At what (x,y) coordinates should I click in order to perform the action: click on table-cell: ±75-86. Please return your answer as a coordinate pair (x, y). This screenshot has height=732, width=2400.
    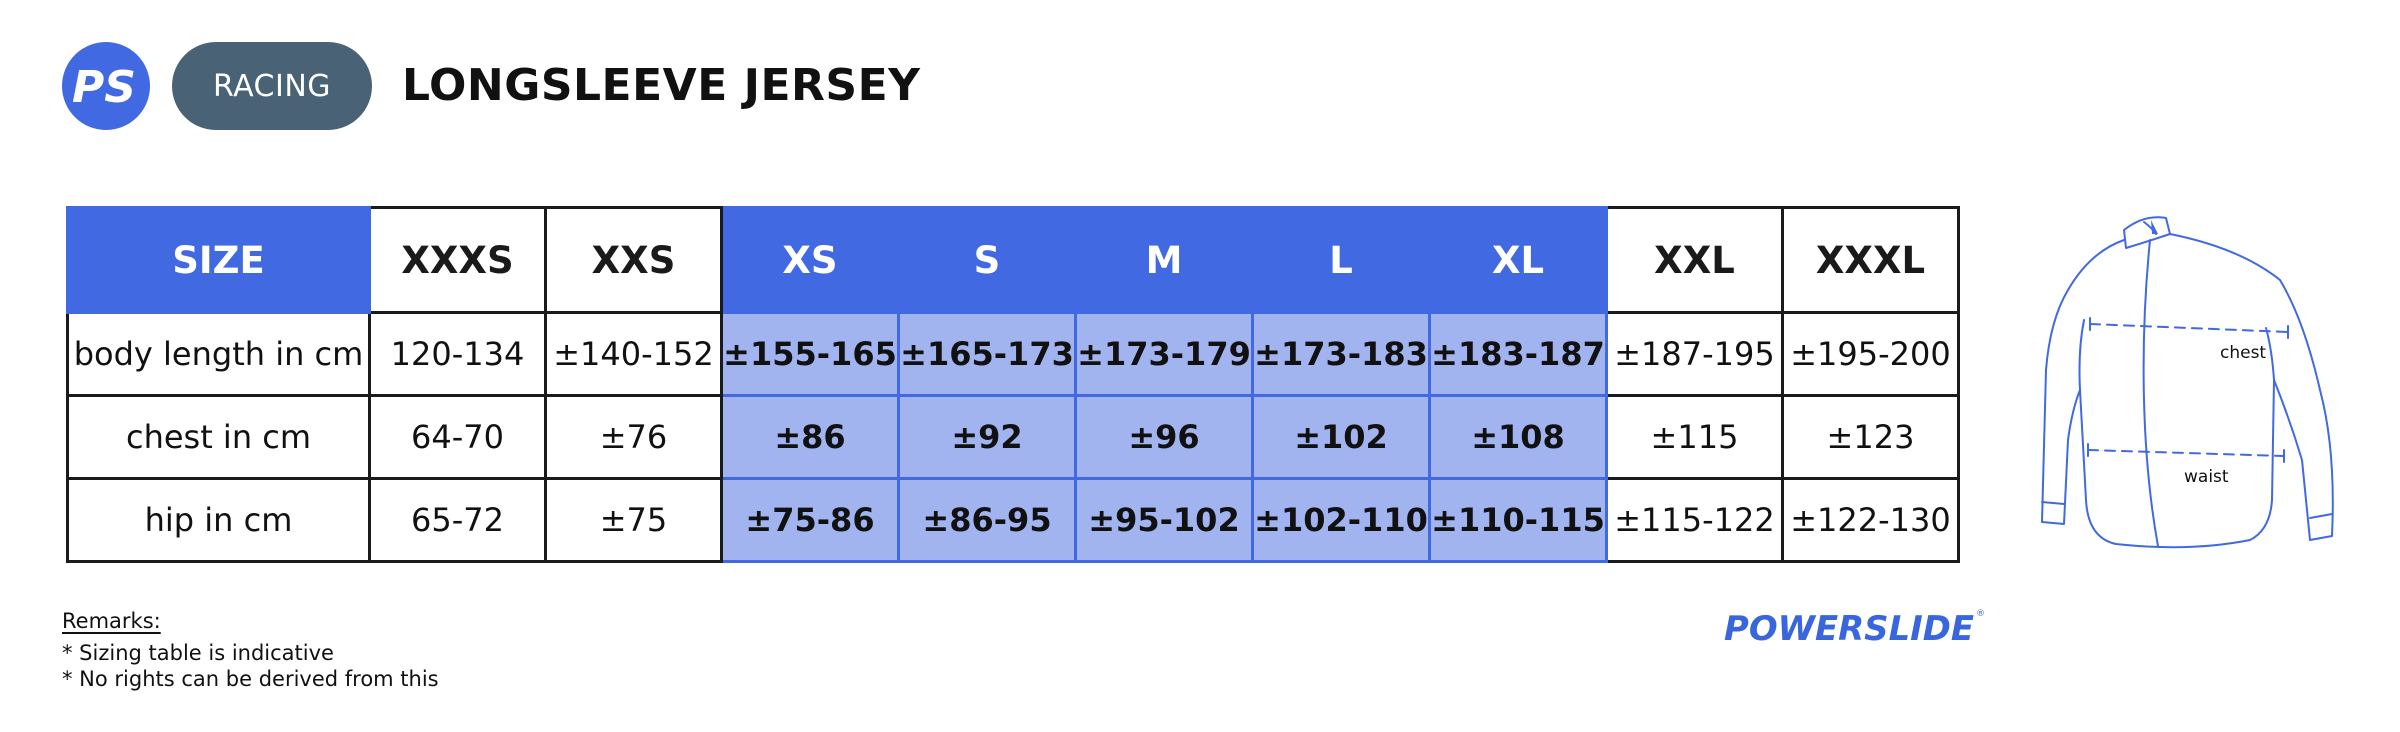
    Looking at the image, I should click on (810, 520).